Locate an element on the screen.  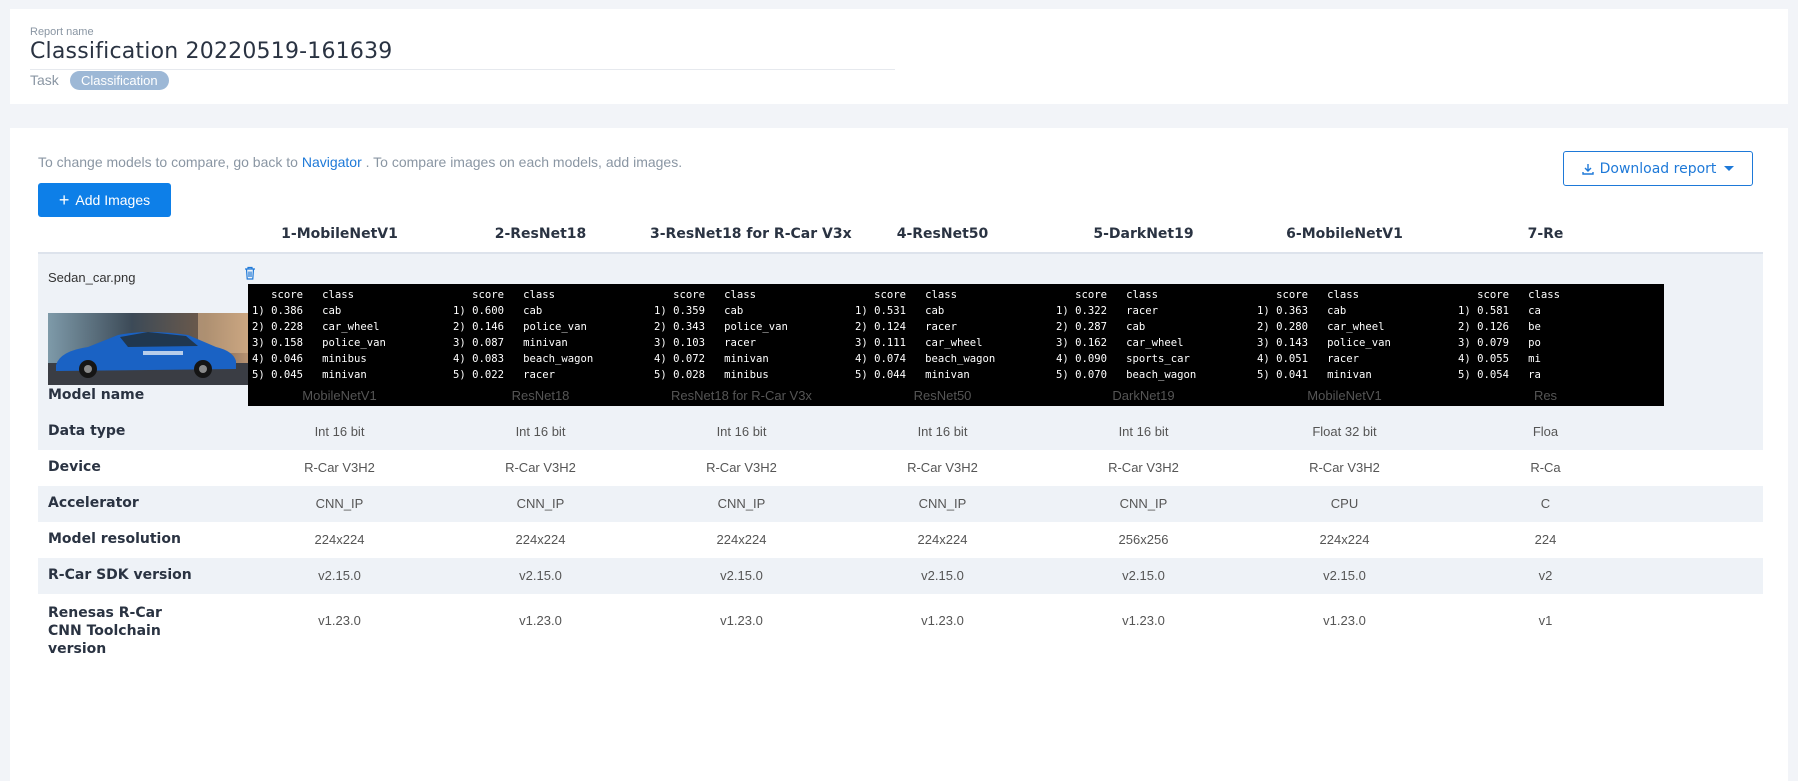
report-name: Classification 20220519-161639 is located at coordinates (211, 51).